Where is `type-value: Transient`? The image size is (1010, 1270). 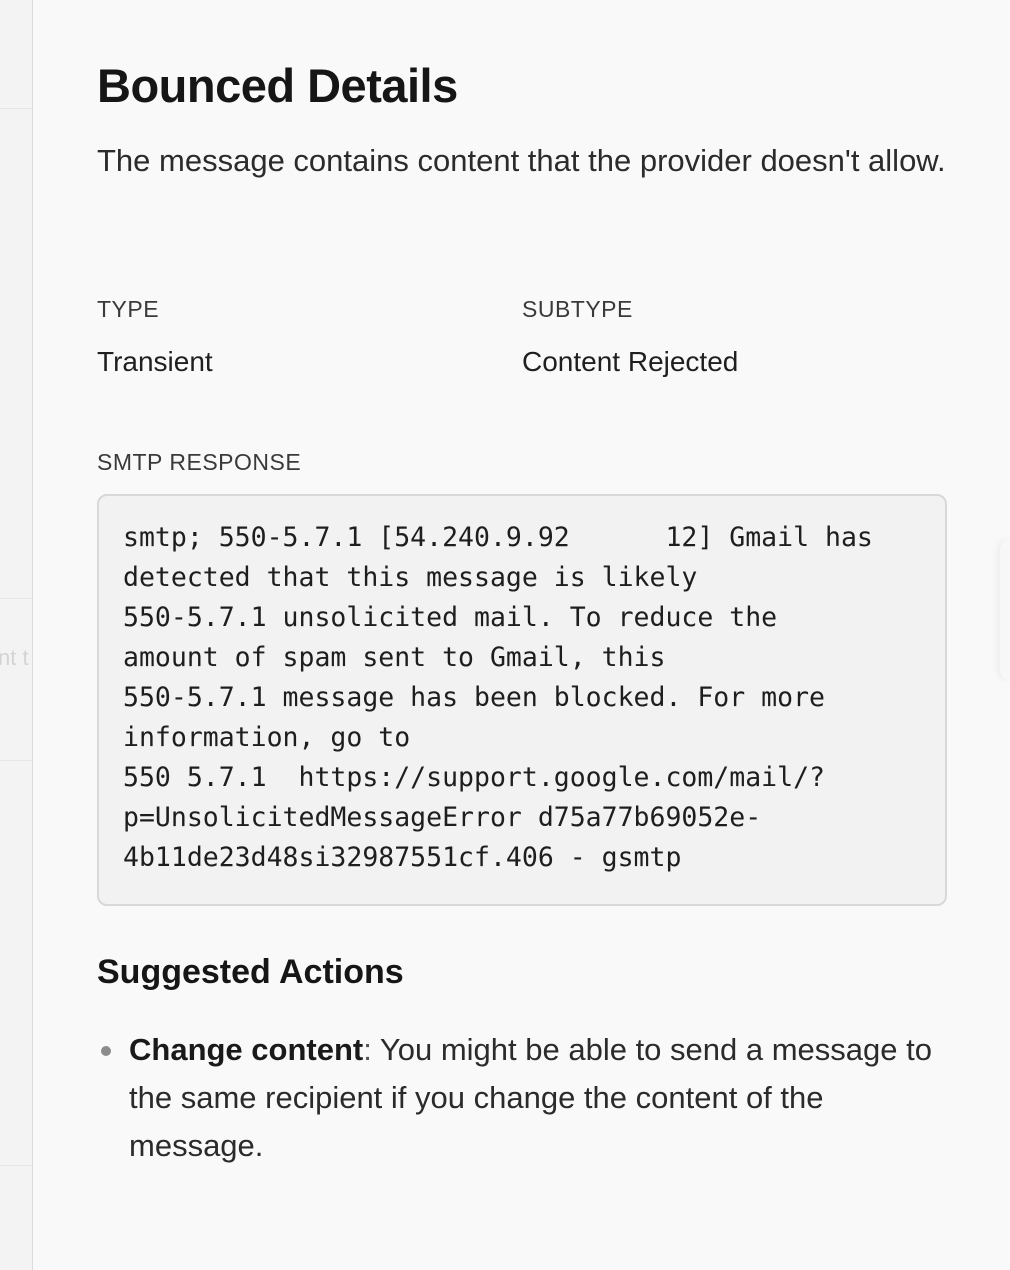
type-value: Transient is located at coordinates (155, 361).